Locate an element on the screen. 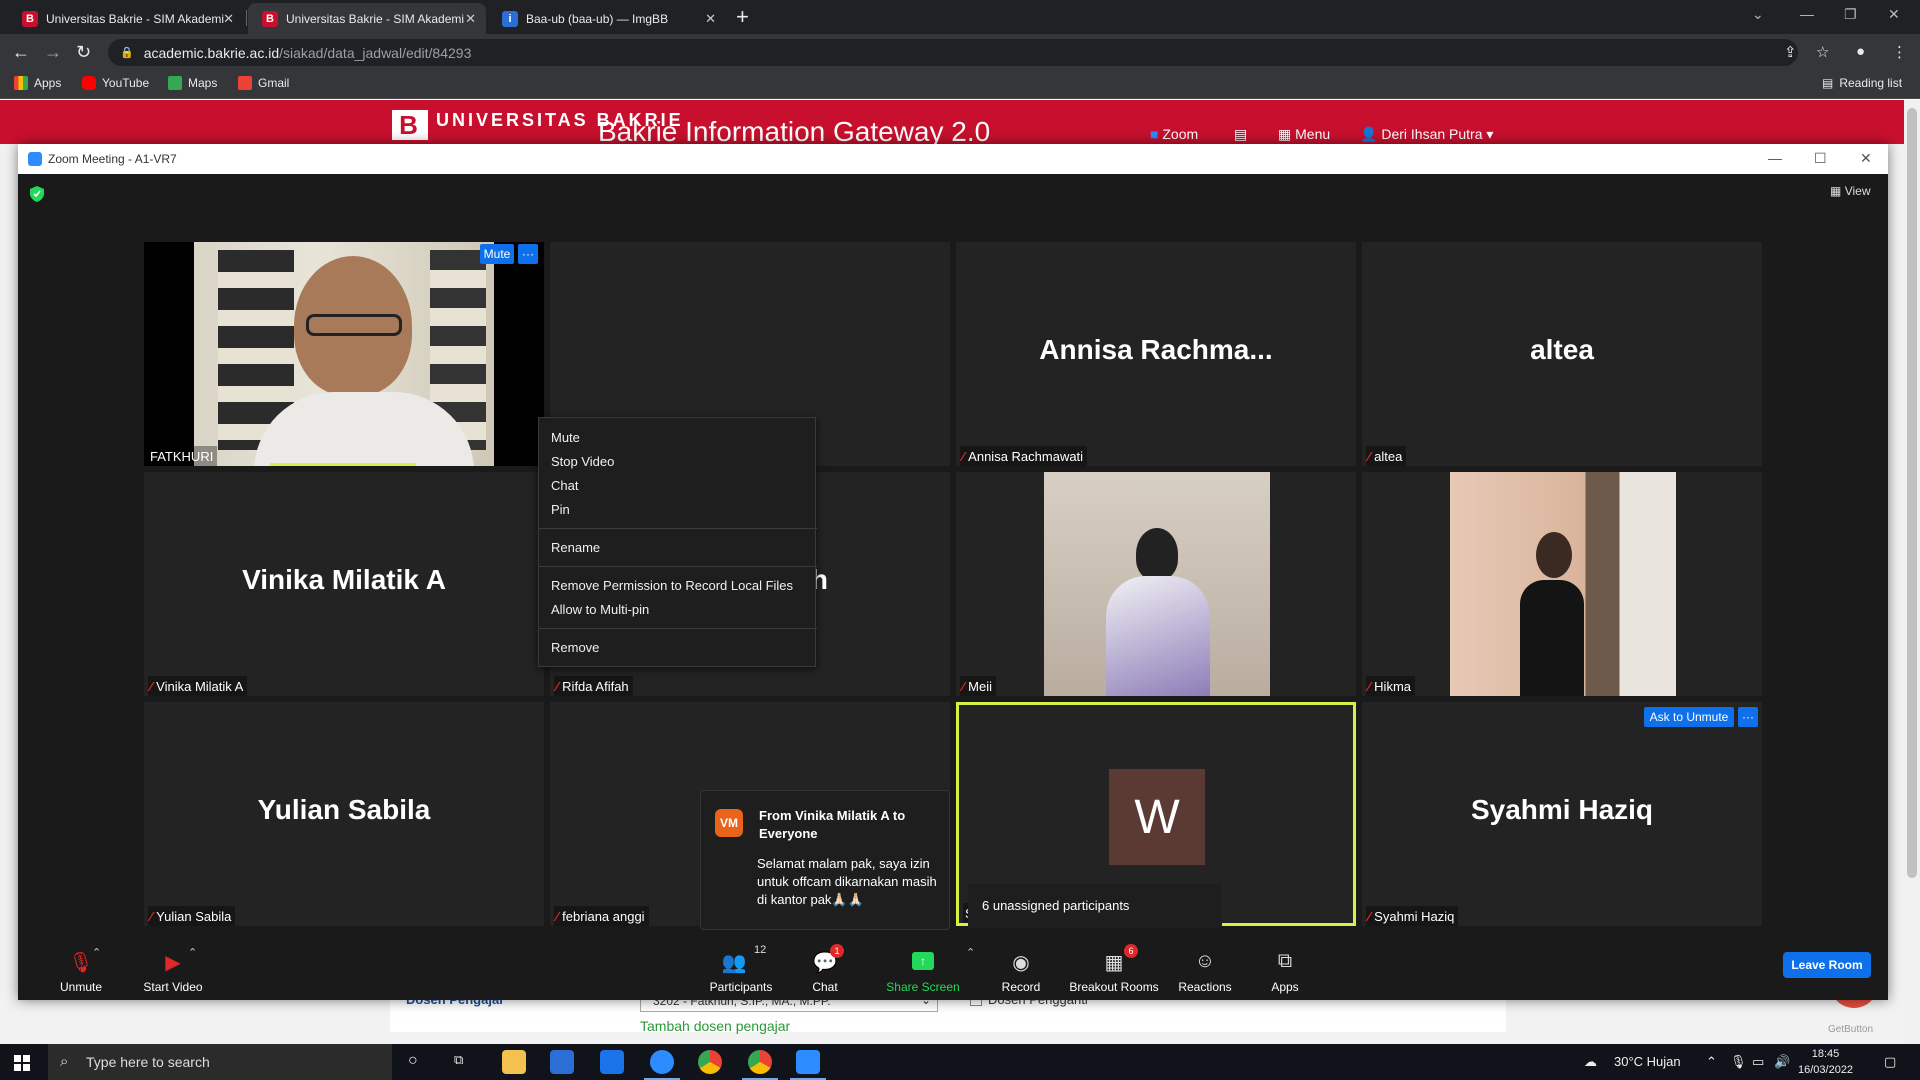  file-explorer-icon is located at coordinates (514, 1062).